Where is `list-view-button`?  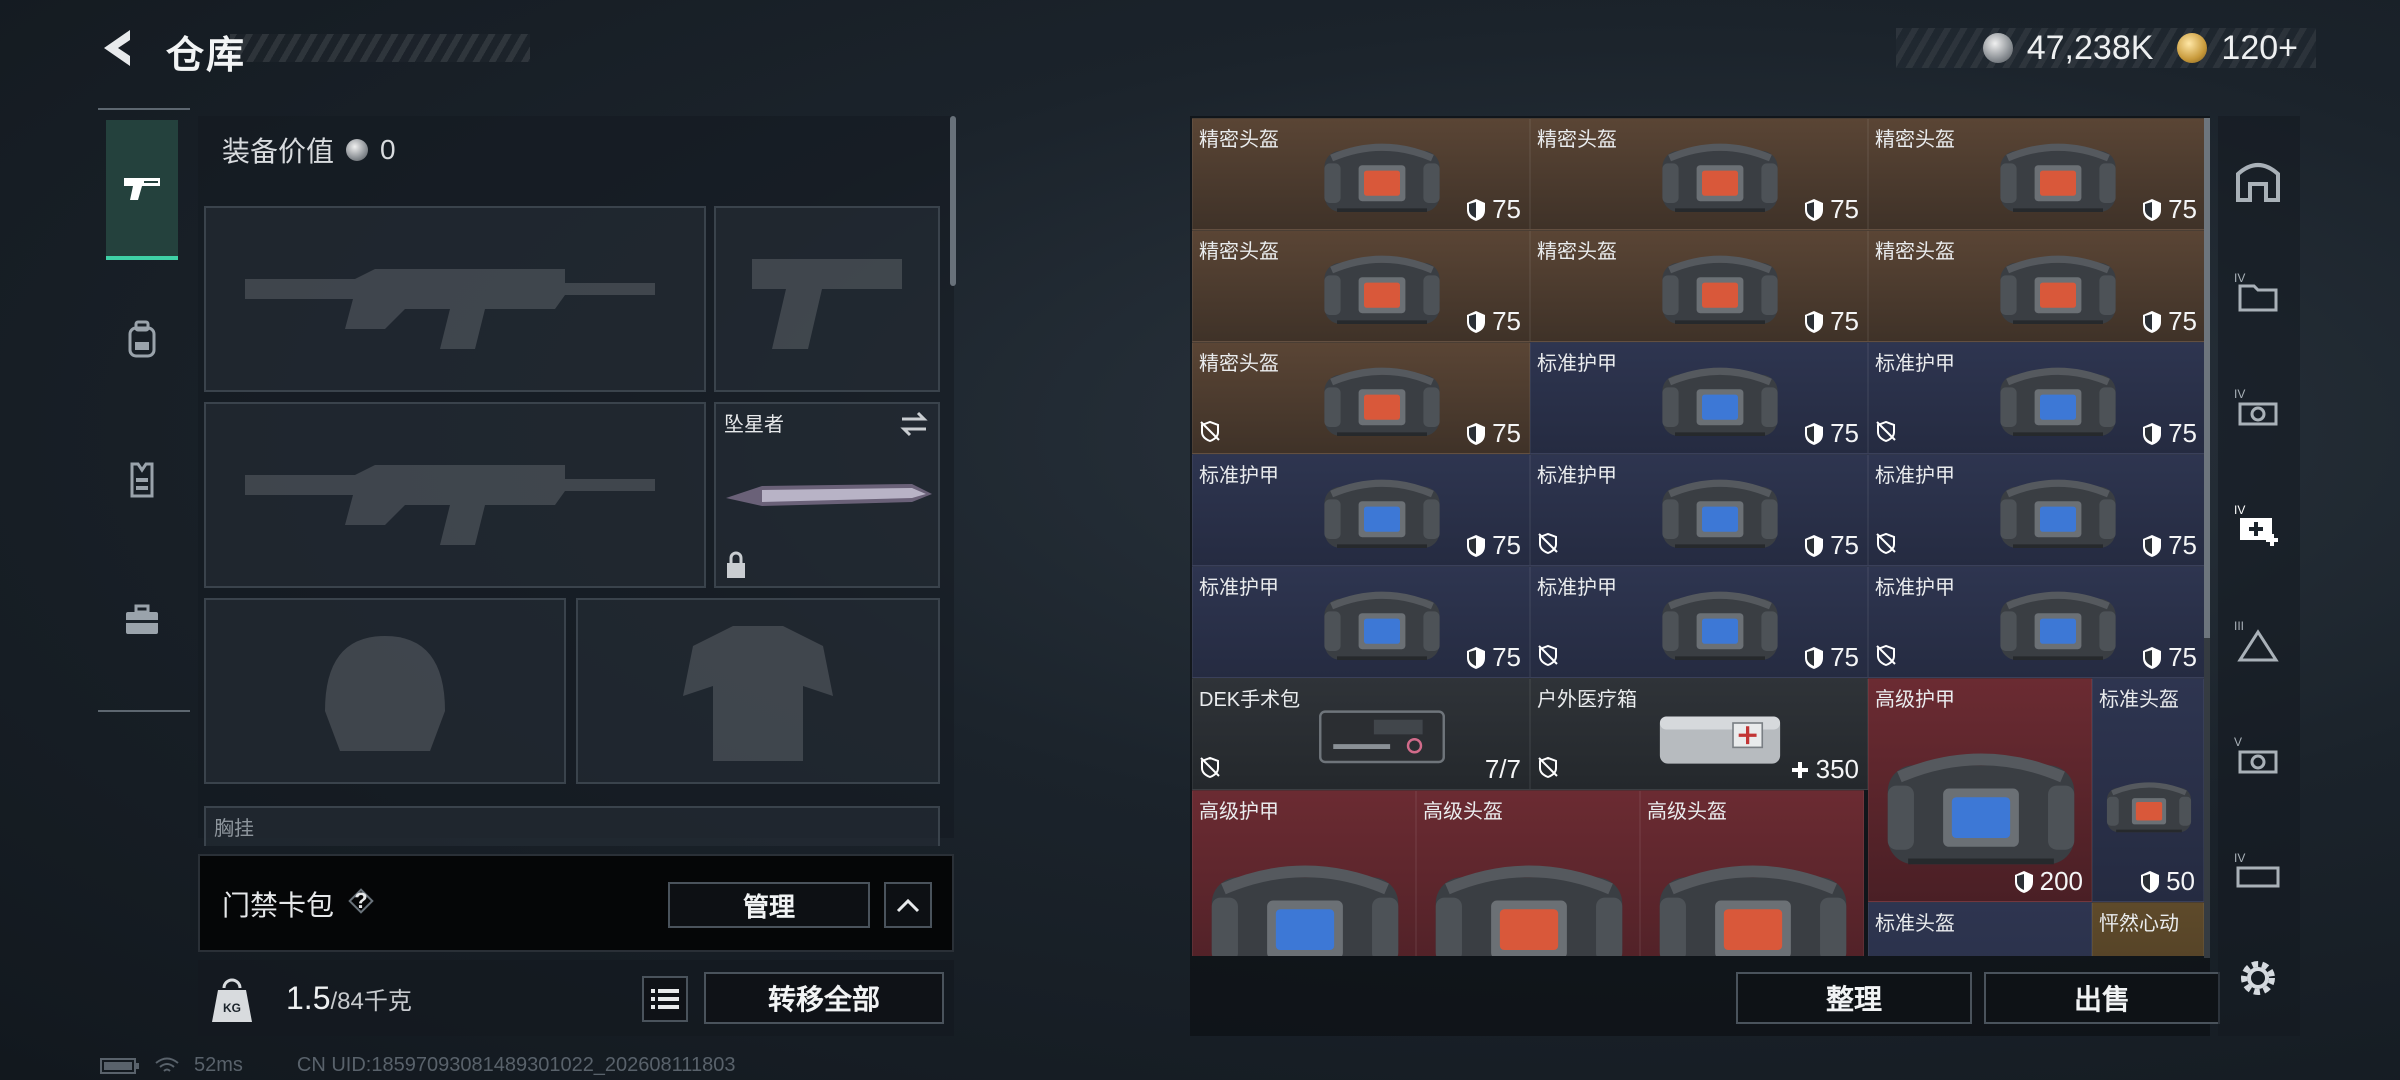
list-view-button is located at coordinates (665, 999).